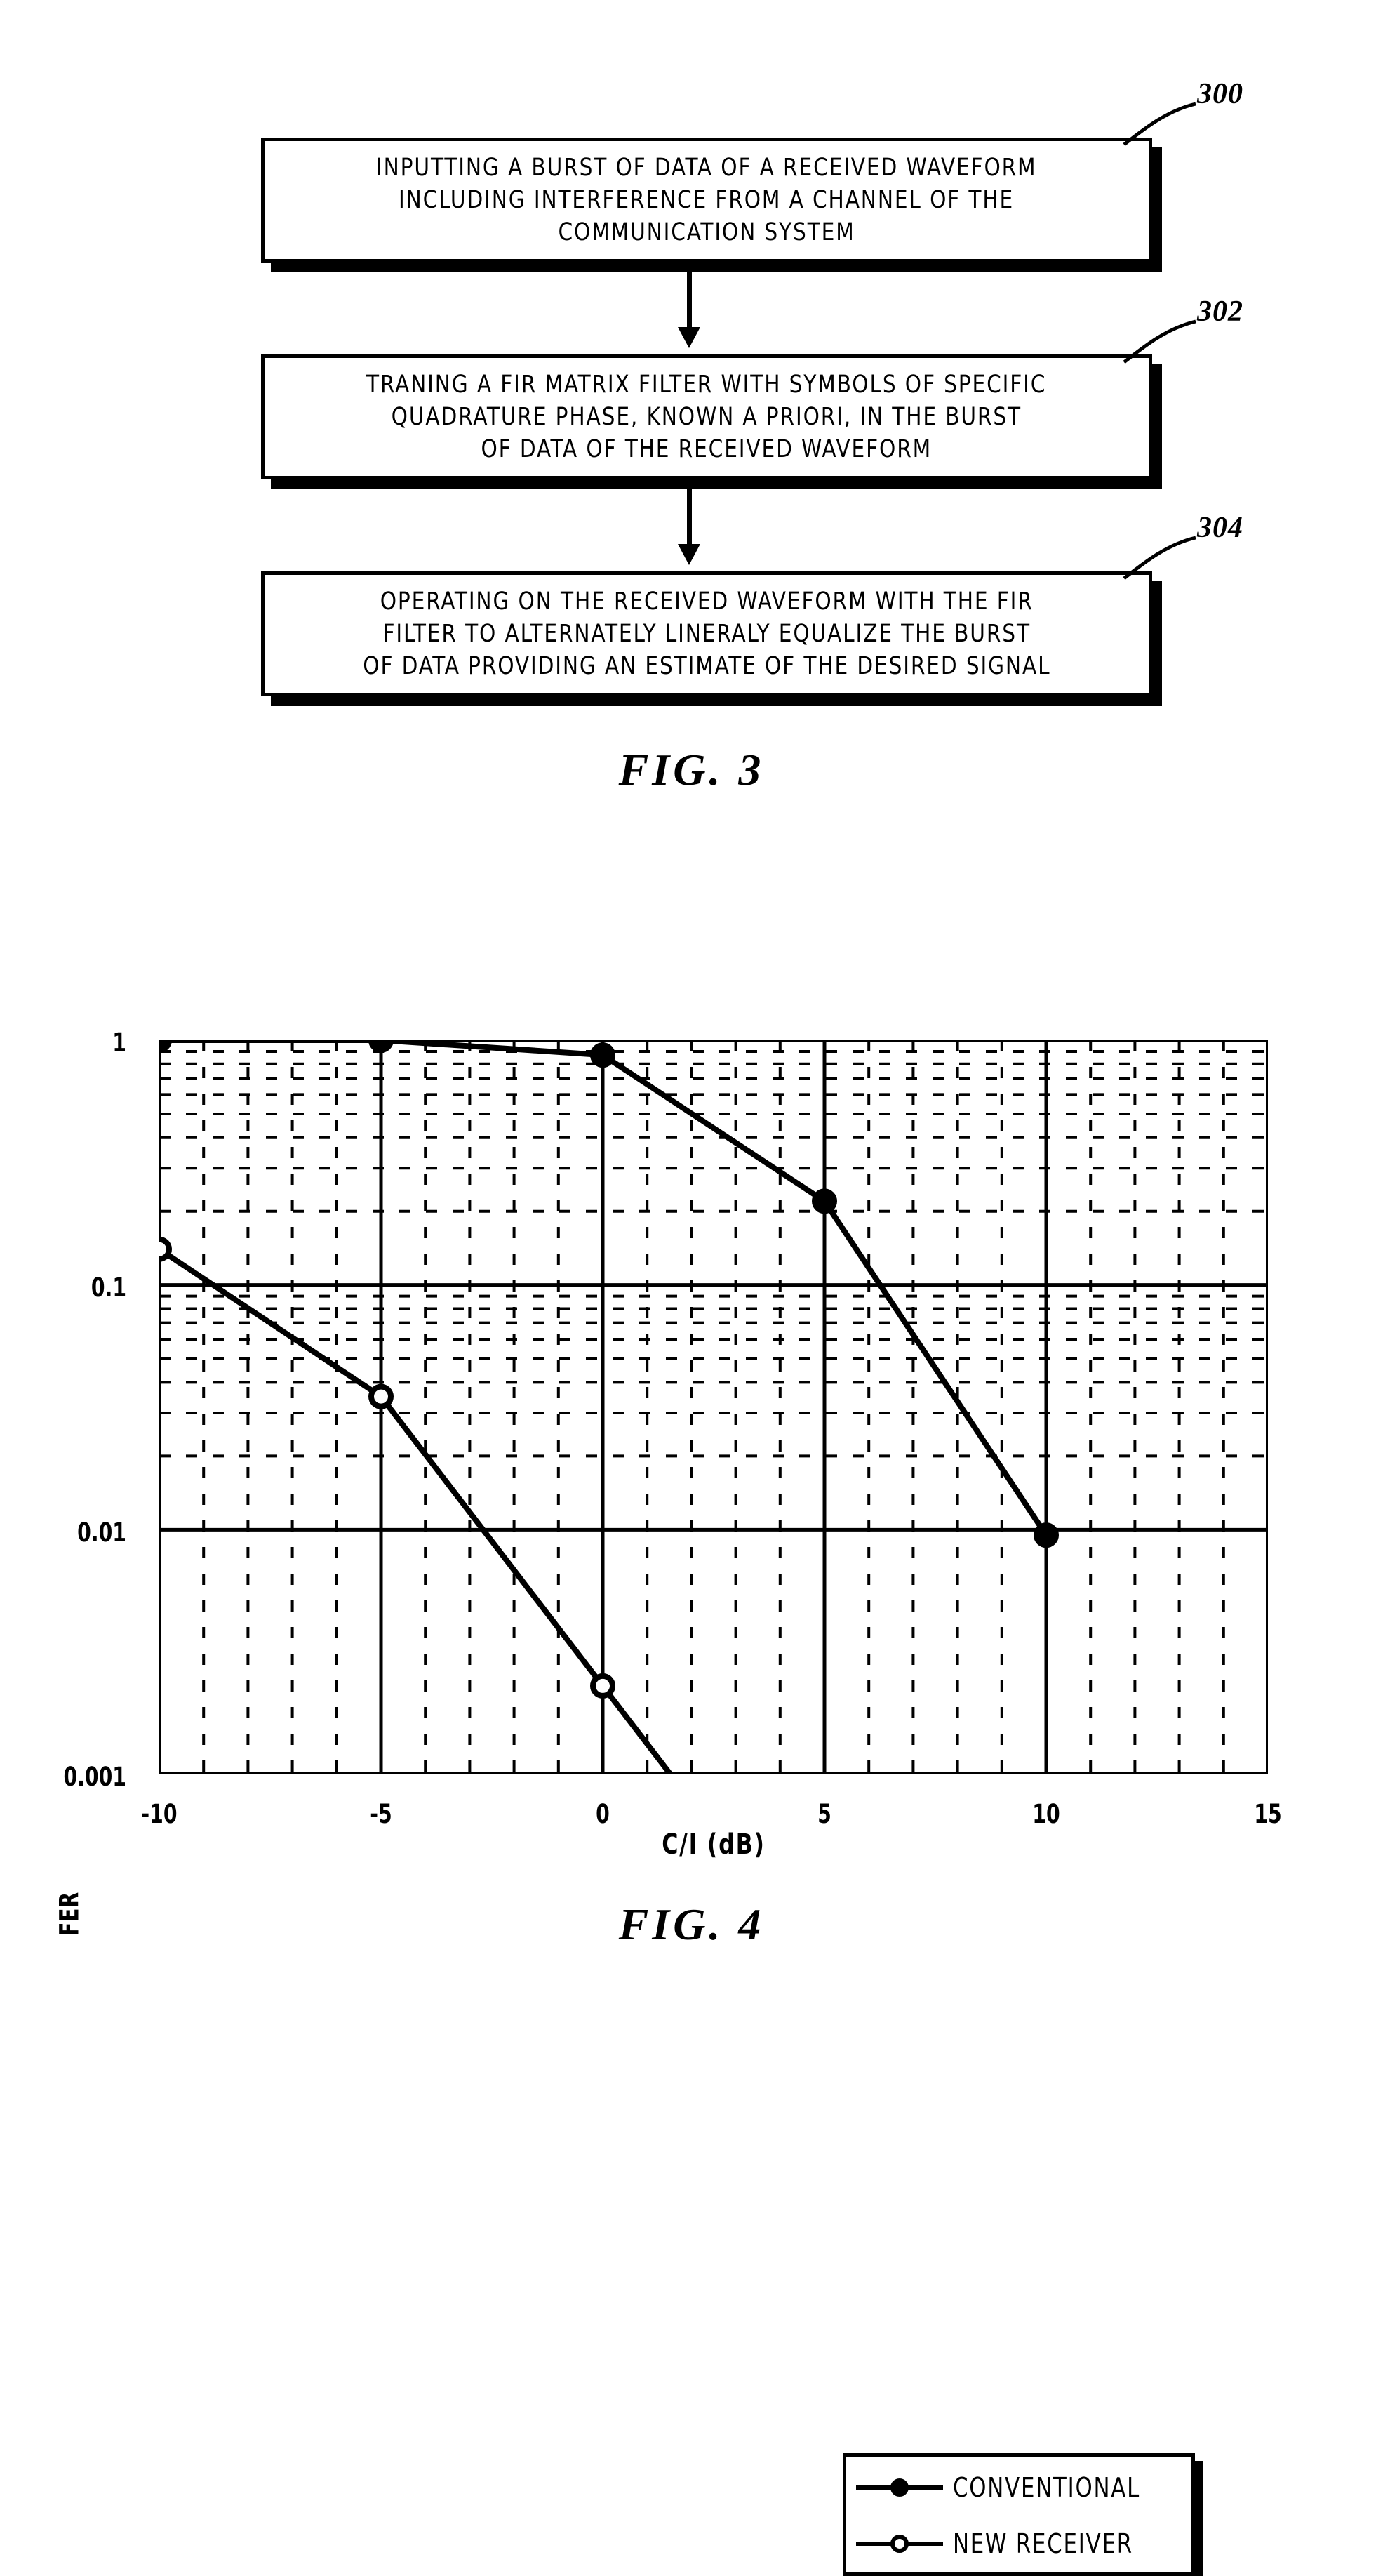  Describe the element at coordinates (381, 1814) in the screenshot. I see `x-tick-label-minus5: -5` at that location.